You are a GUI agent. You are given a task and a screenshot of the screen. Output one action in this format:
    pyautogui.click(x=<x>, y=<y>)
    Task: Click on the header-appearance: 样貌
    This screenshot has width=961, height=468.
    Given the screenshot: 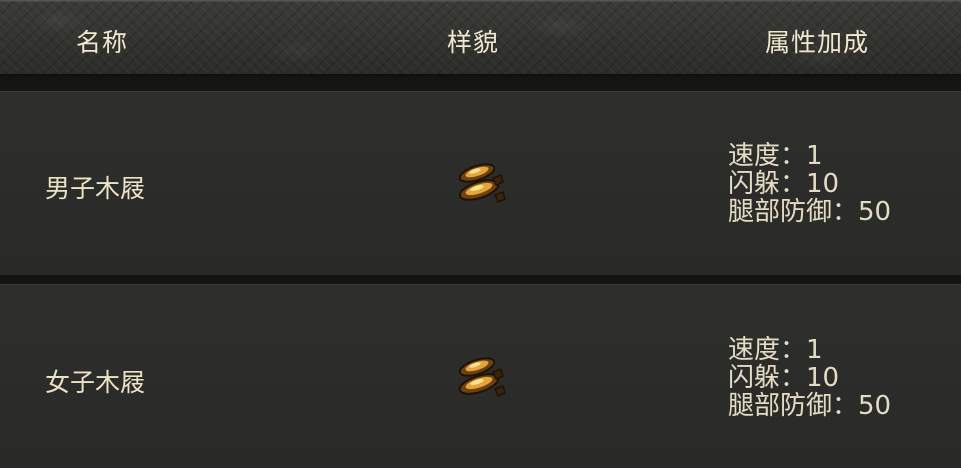 What is the action you would take?
    pyautogui.click(x=473, y=42)
    